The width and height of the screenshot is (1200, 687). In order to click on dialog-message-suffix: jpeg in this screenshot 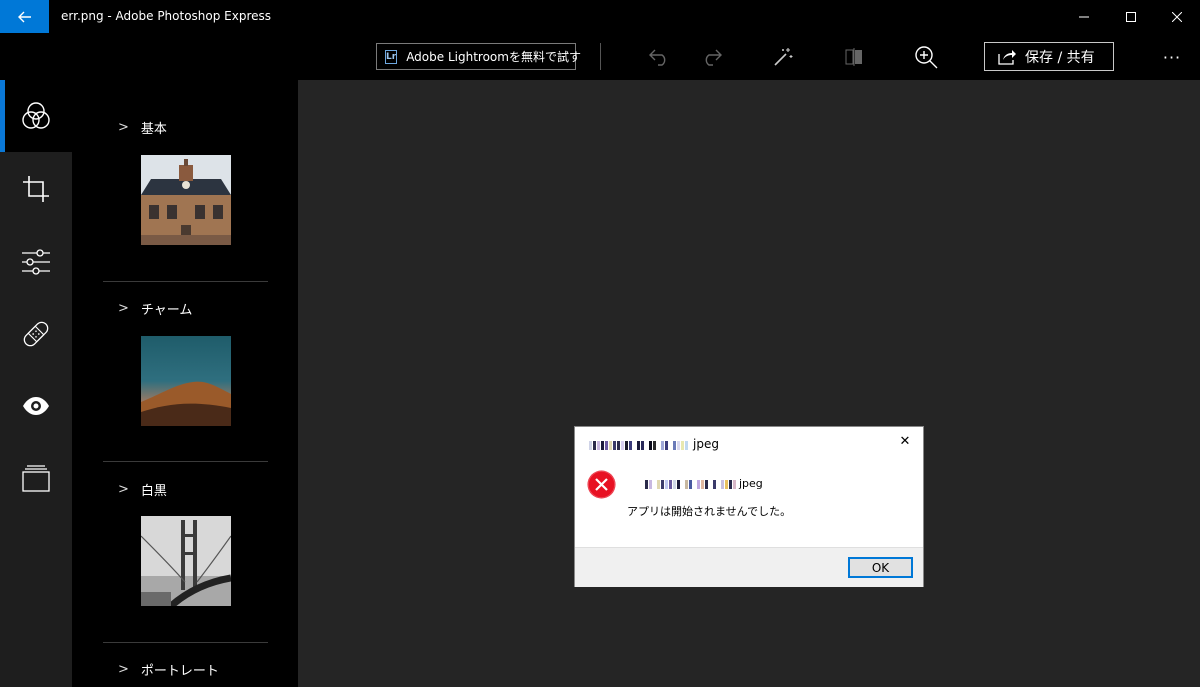, I will do `click(751, 483)`.